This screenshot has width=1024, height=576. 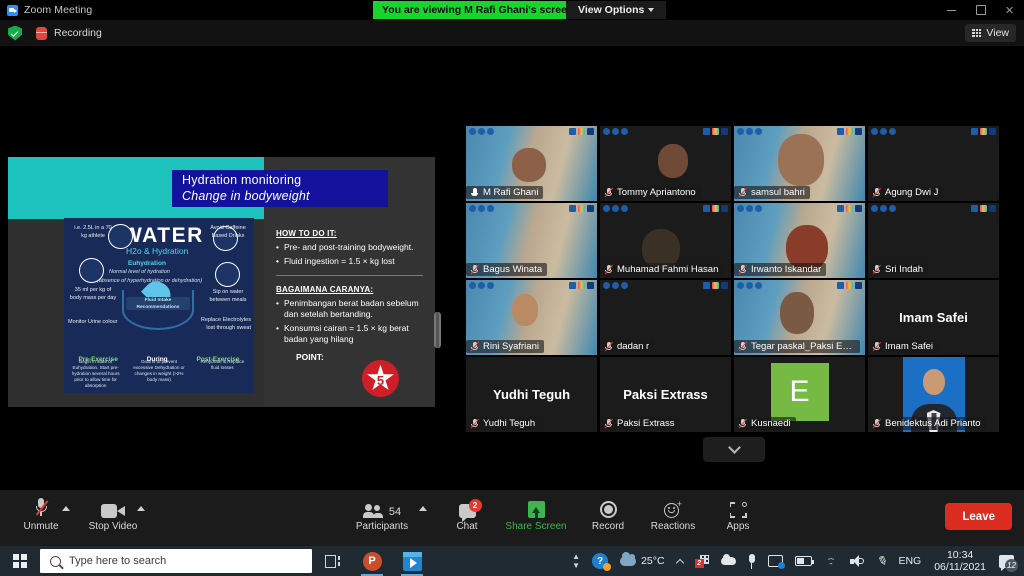 I want to click on clock-time: 10:34, so click(x=960, y=555).